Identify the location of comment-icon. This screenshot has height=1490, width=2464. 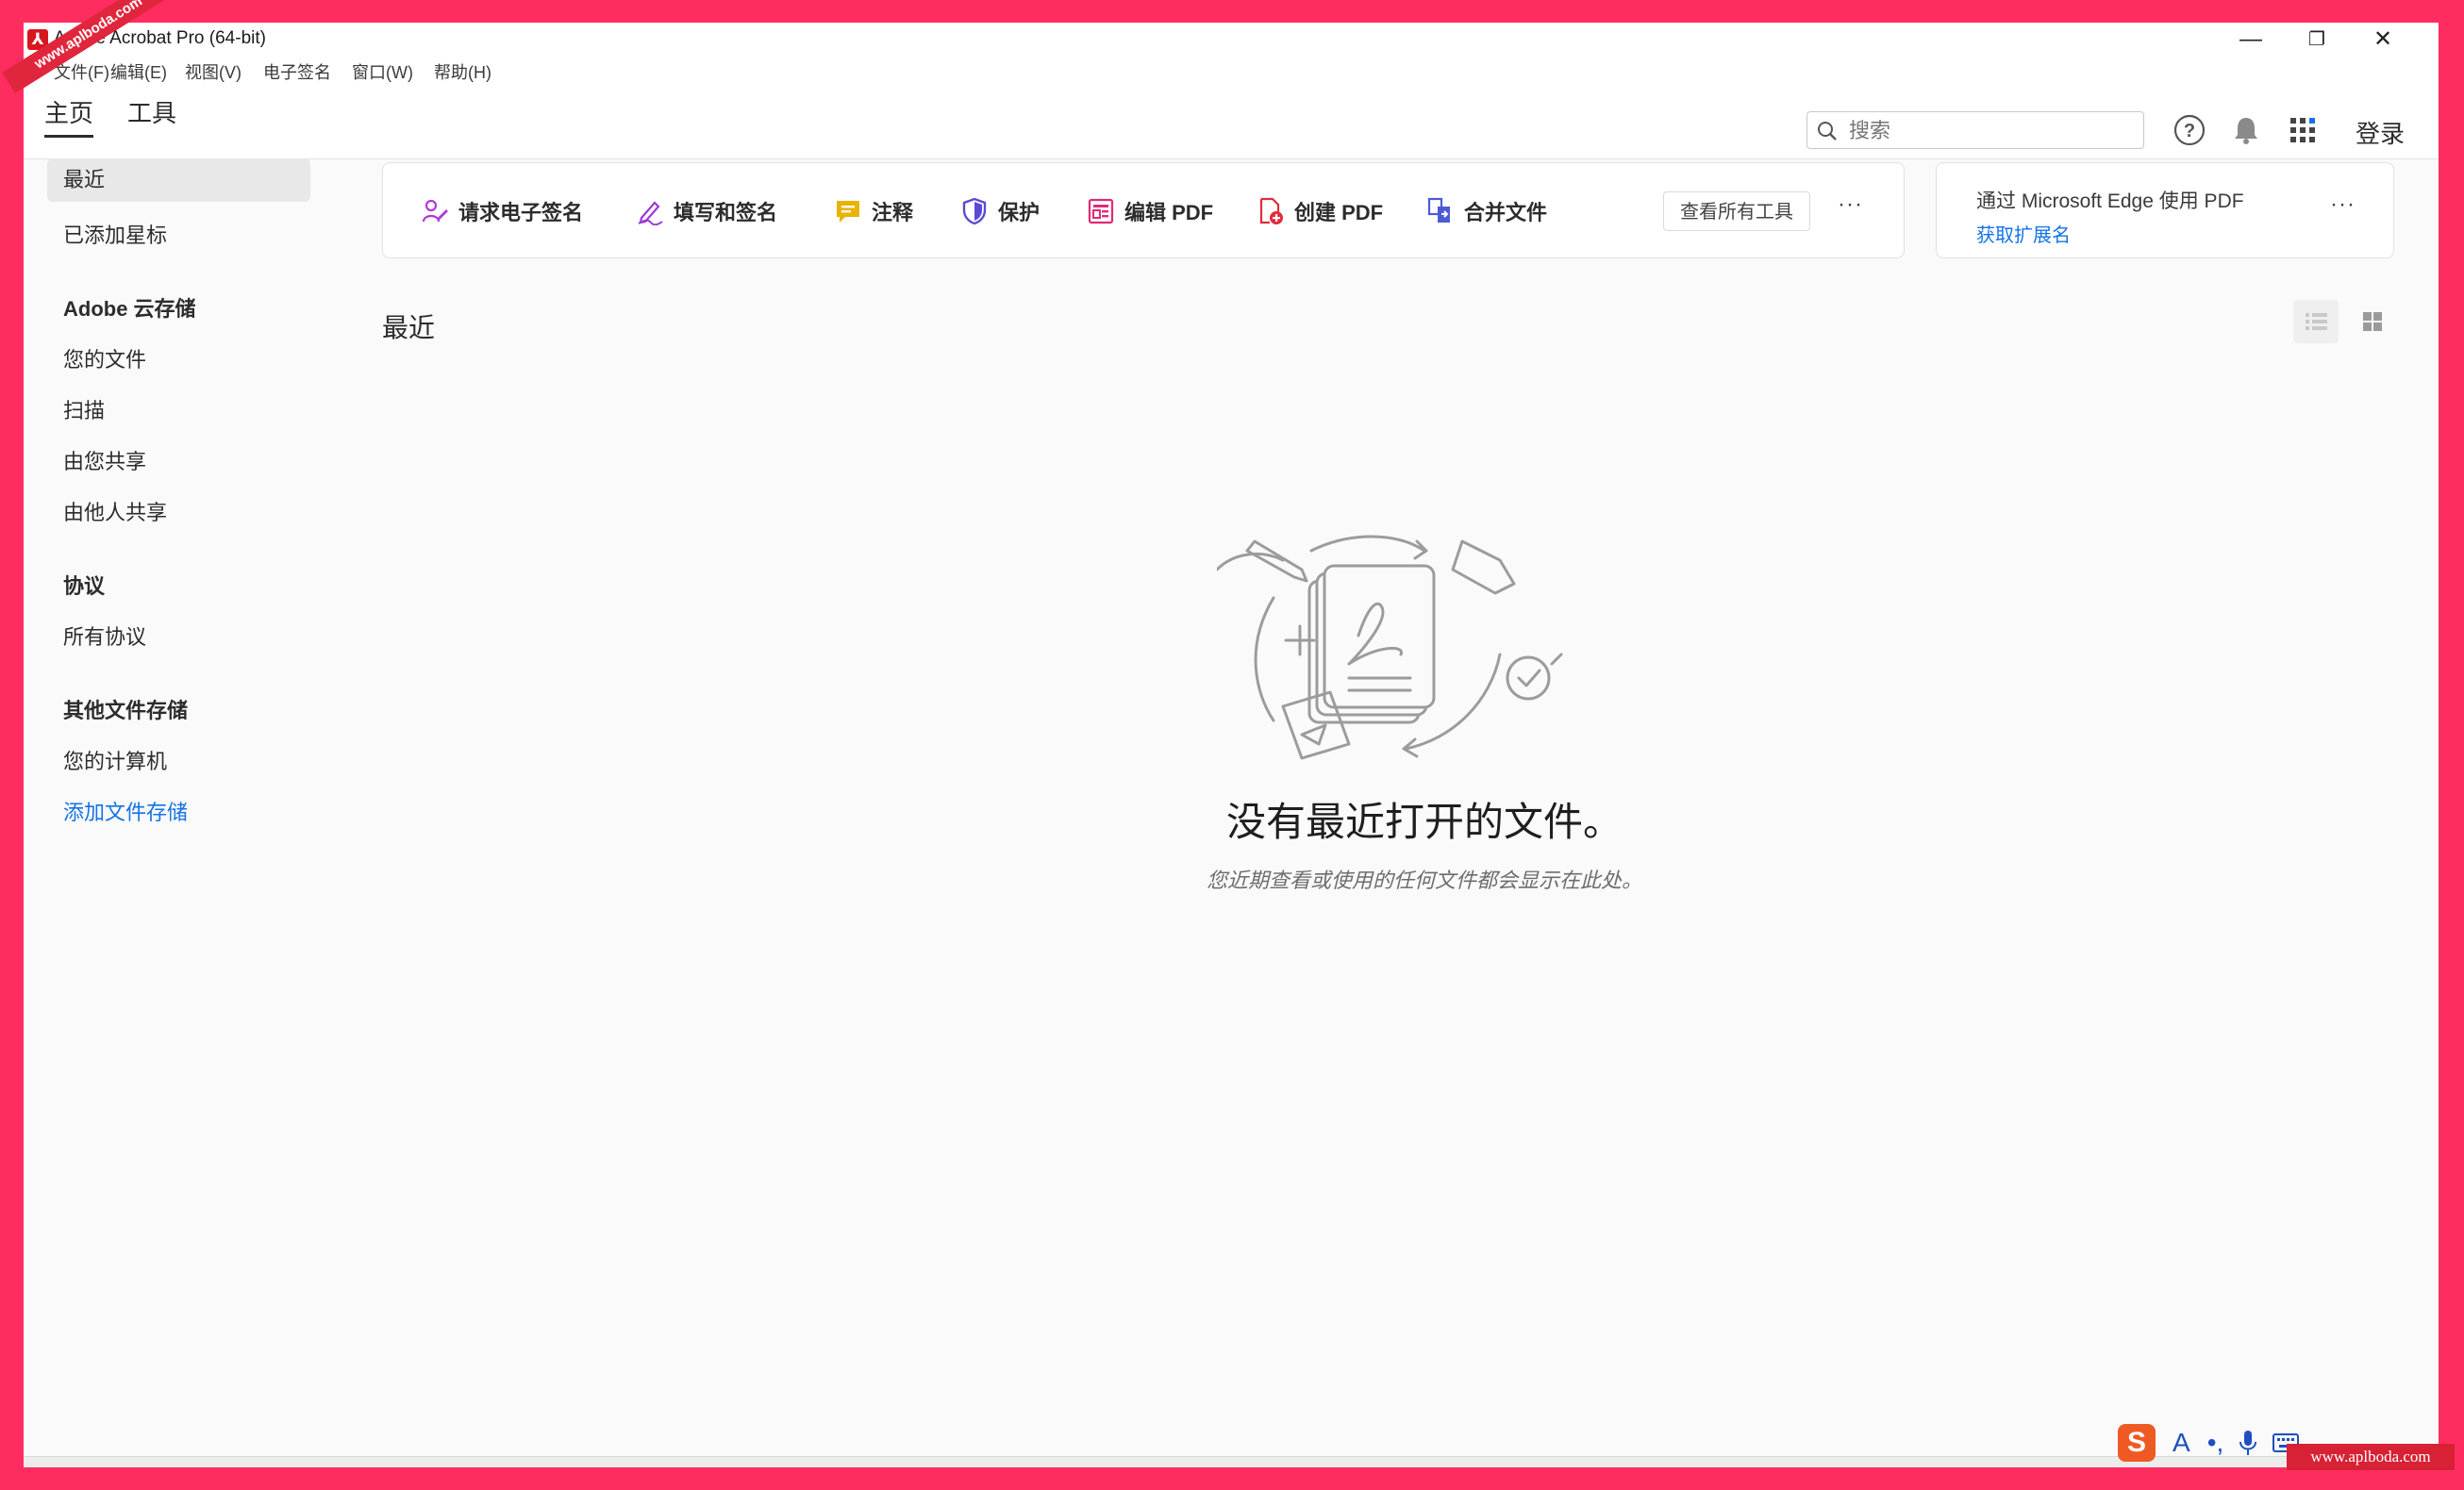
(848, 212).